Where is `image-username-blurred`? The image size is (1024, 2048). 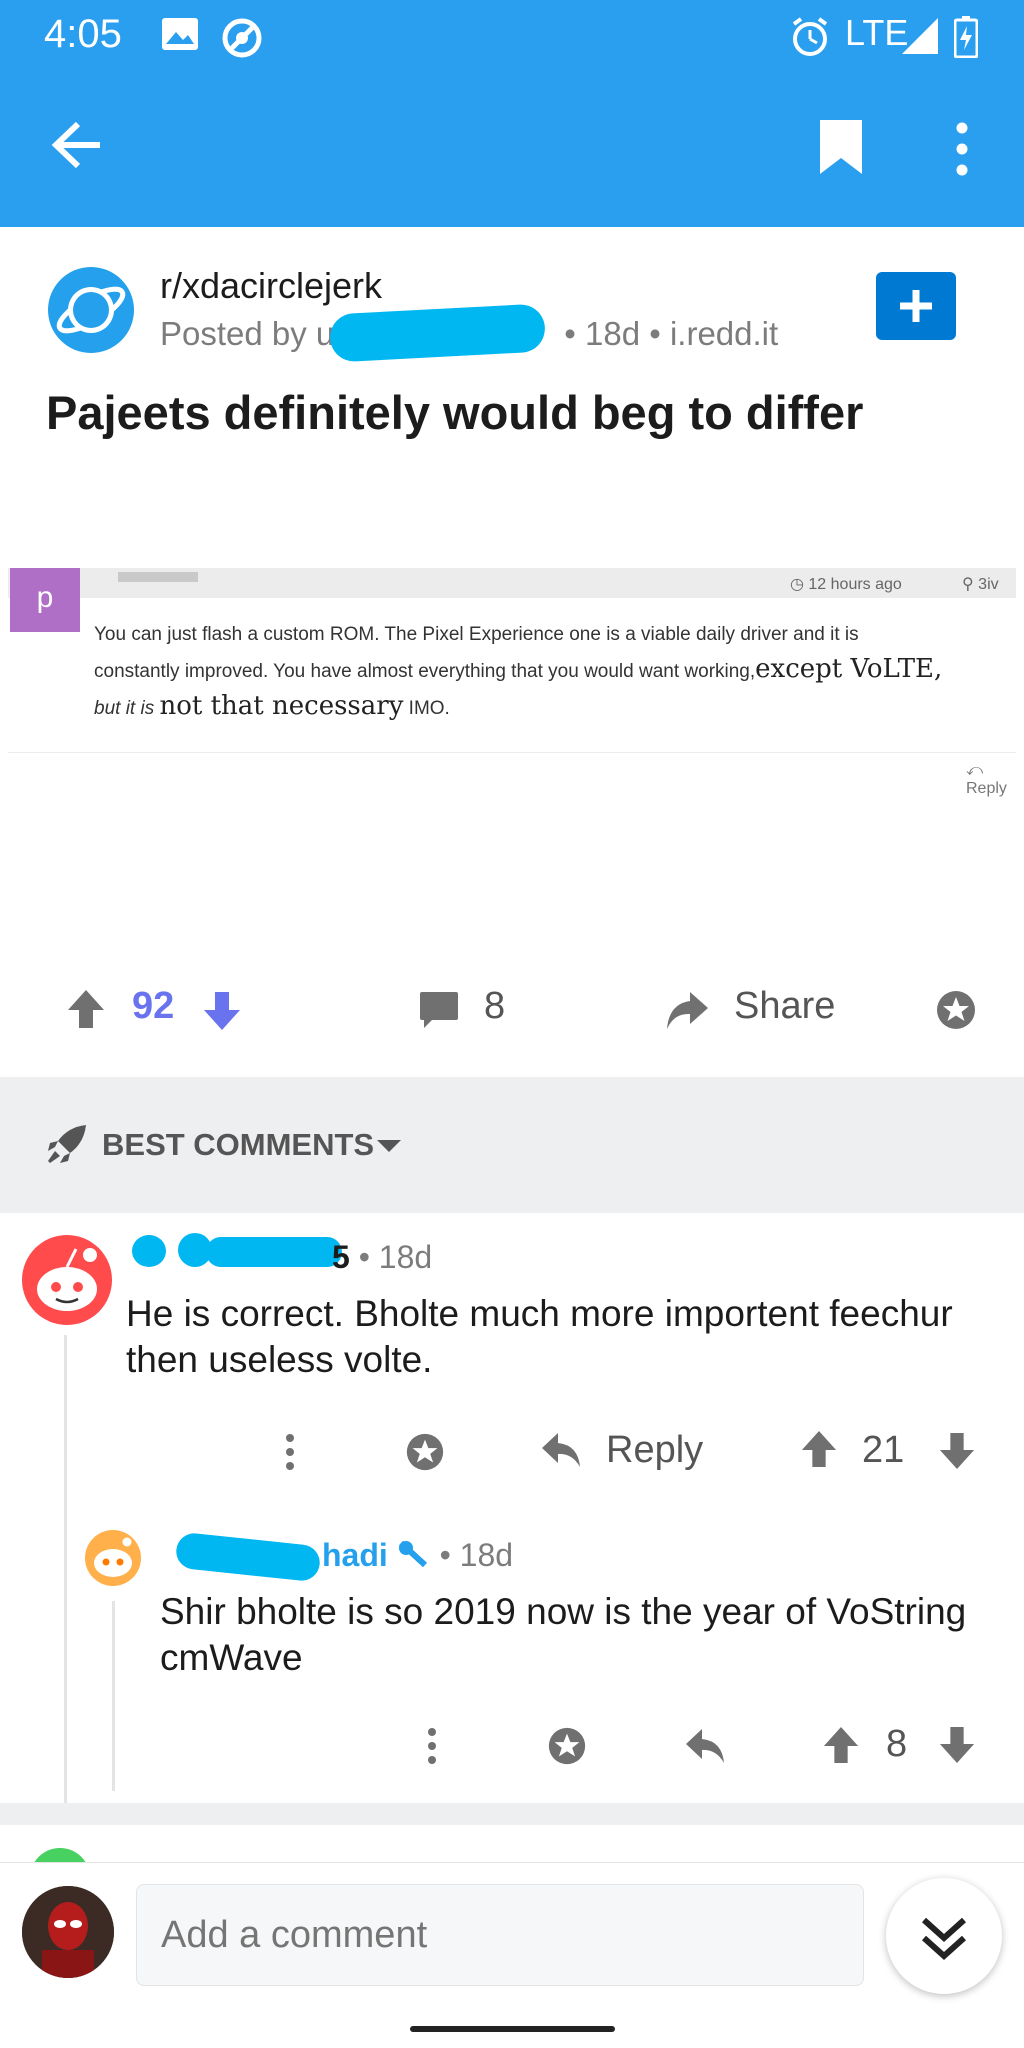
image-username-blurred is located at coordinates (158, 577).